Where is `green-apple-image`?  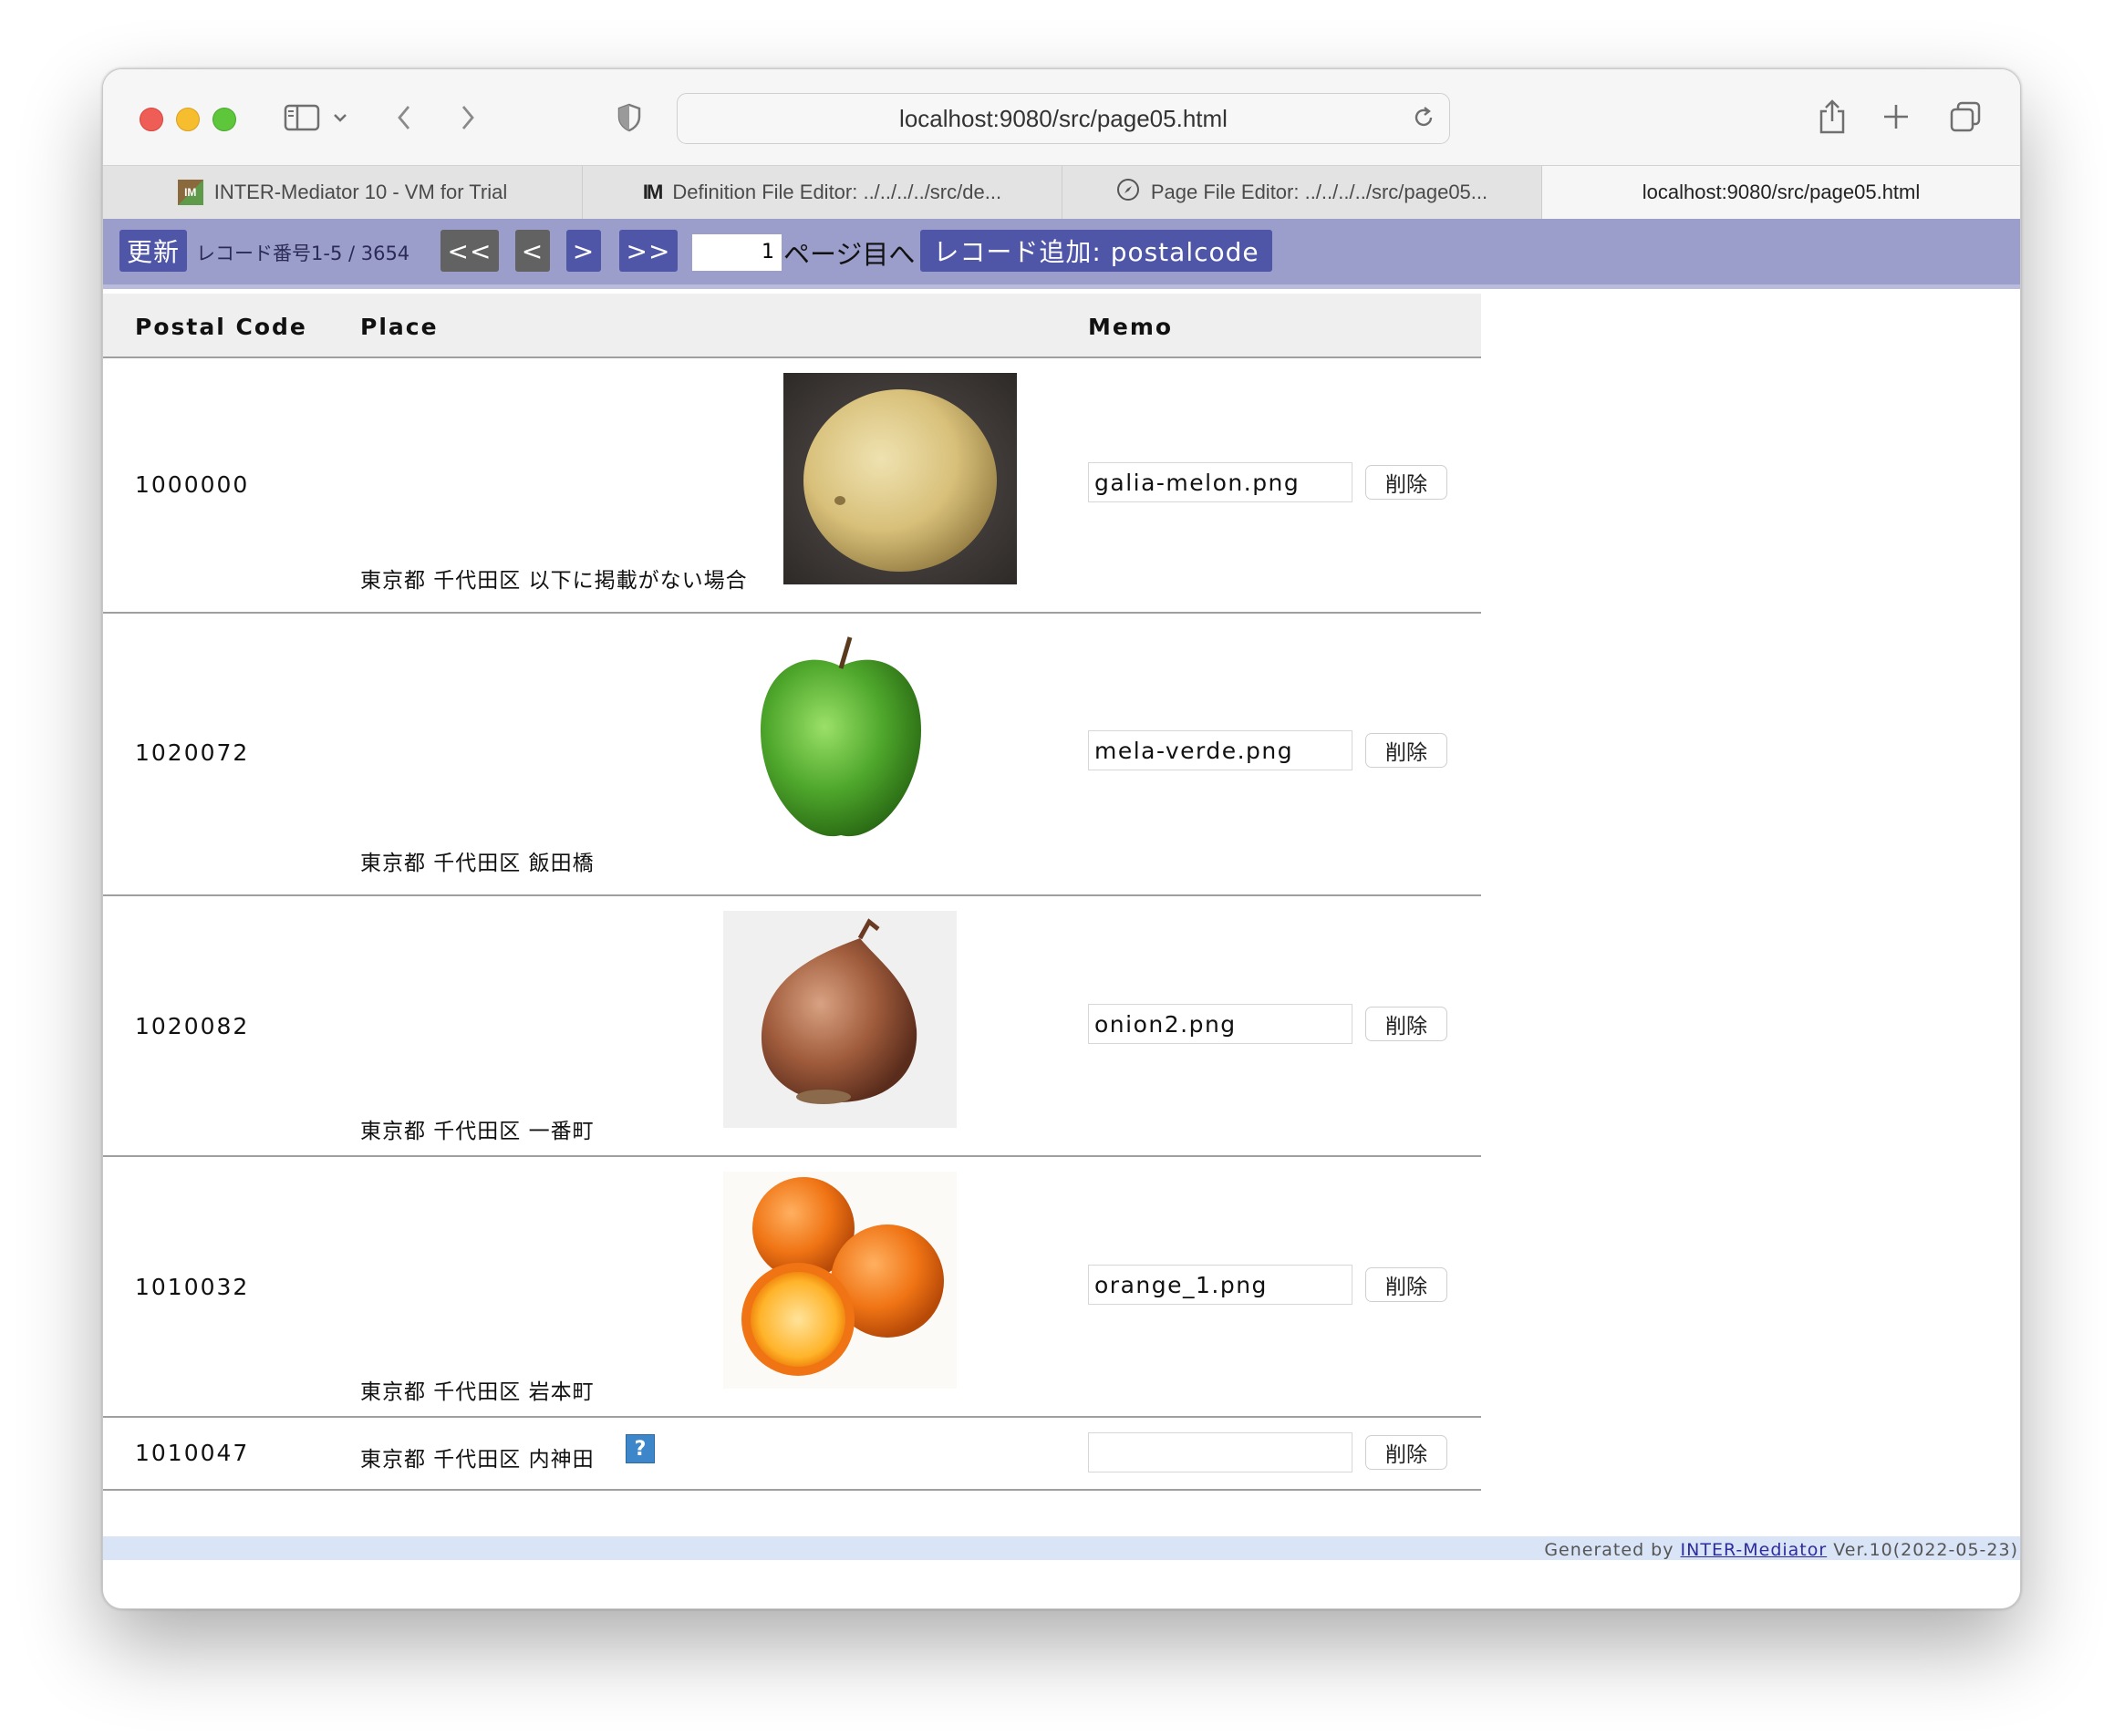
green-apple-image is located at coordinates (841, 744).